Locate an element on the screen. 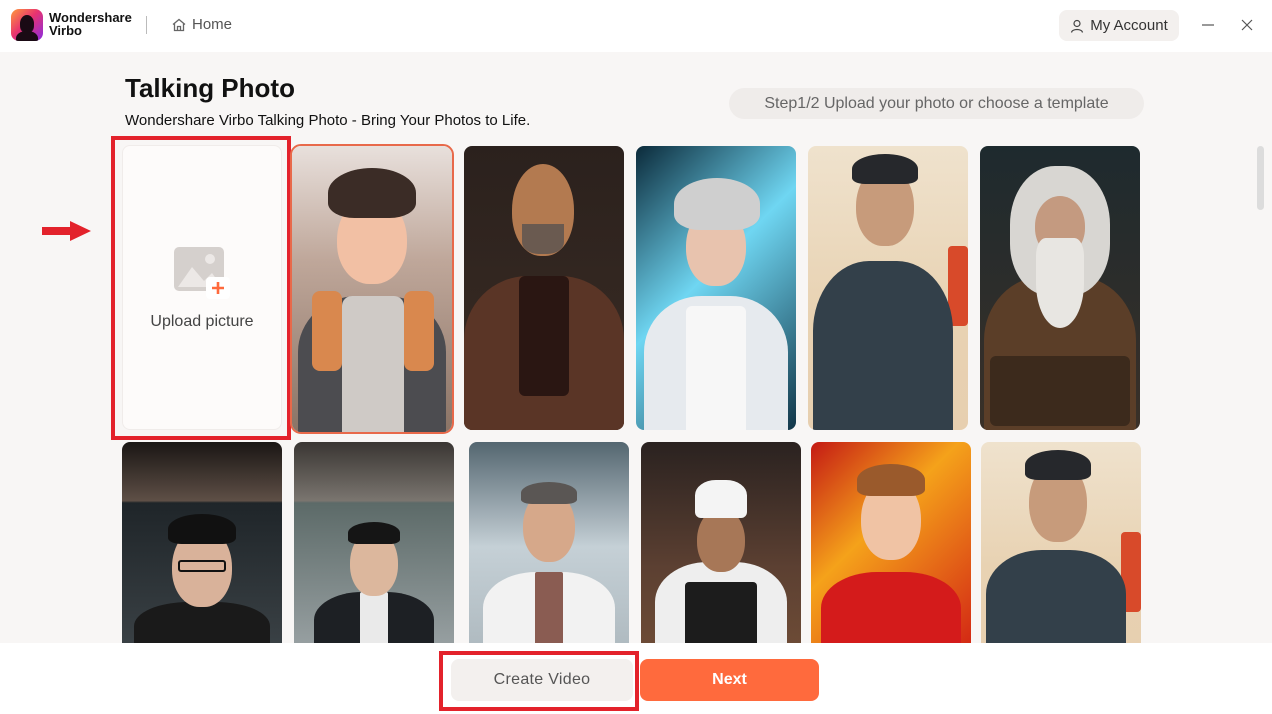  footer-bar is located at coordinates (636, 678).